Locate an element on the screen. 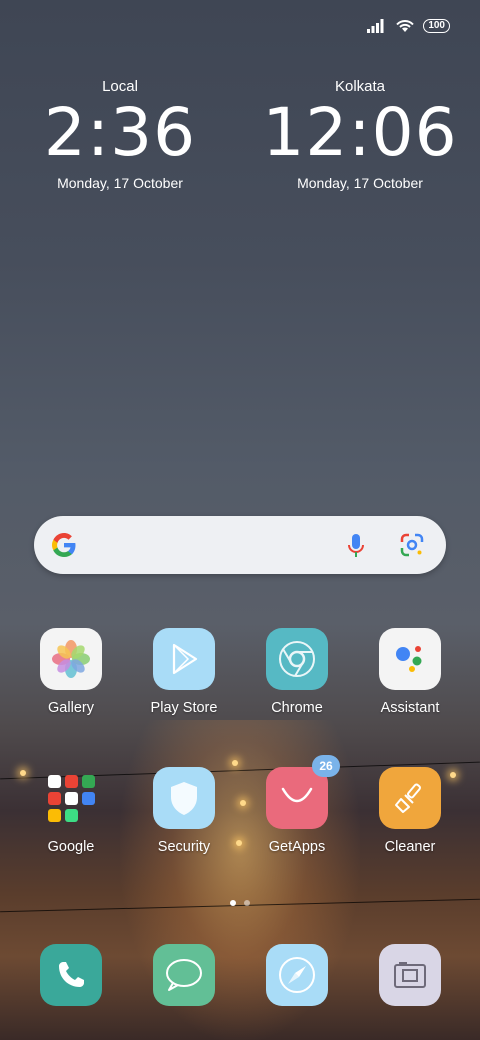 The width and height of the screenshot is (480, 1040). chrome-icon is located at coordinates (297, 659).